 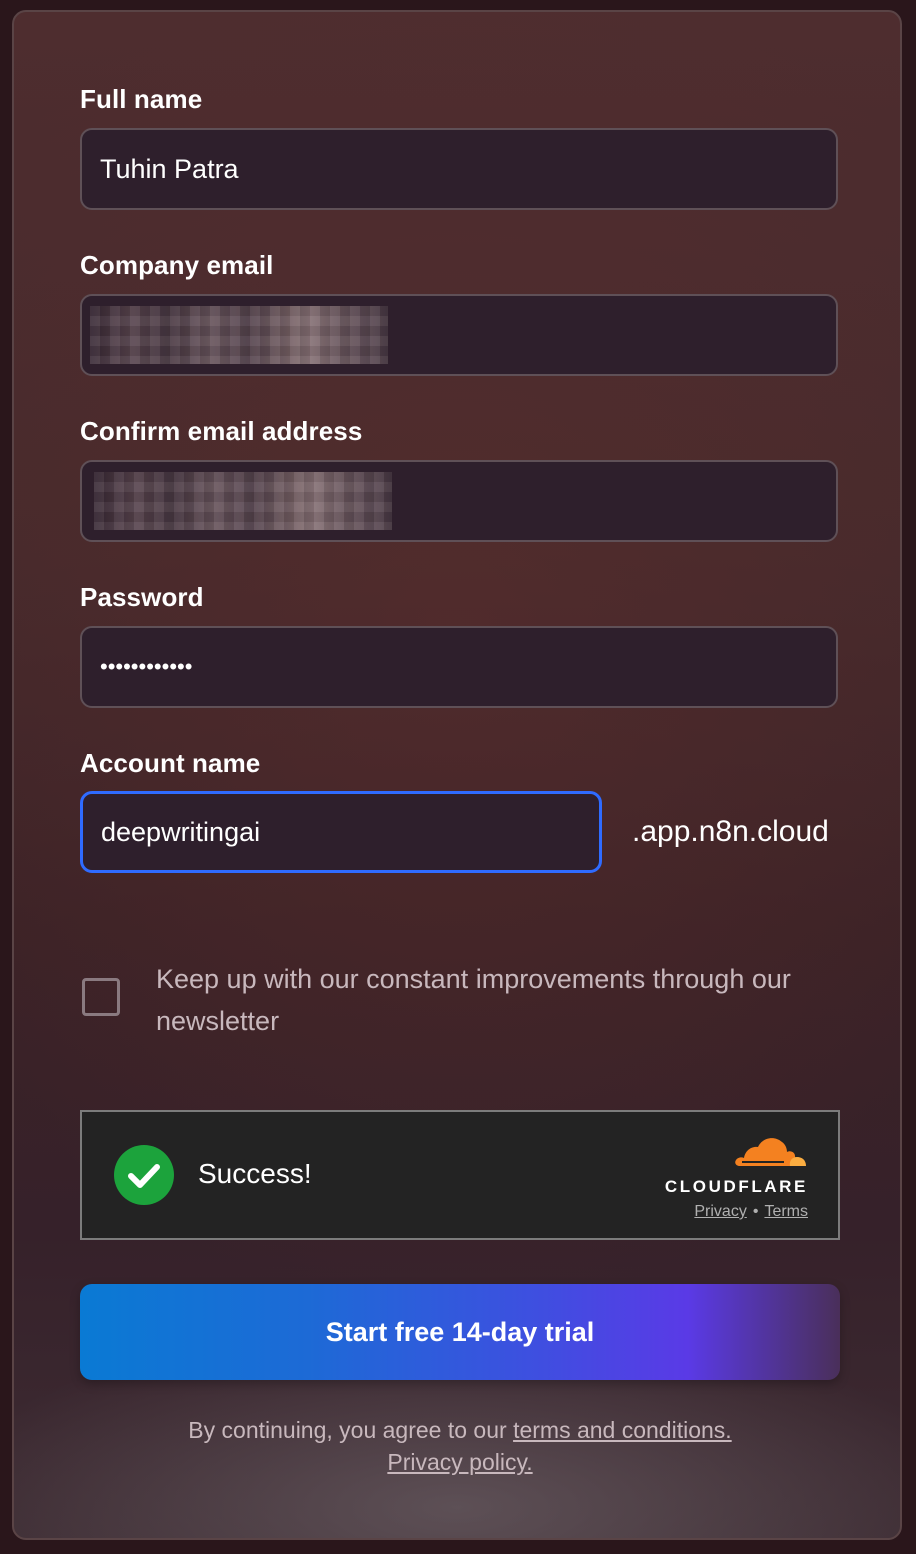 I want to click on terms-link: terms and conditions., so click(x=622, y=1430).